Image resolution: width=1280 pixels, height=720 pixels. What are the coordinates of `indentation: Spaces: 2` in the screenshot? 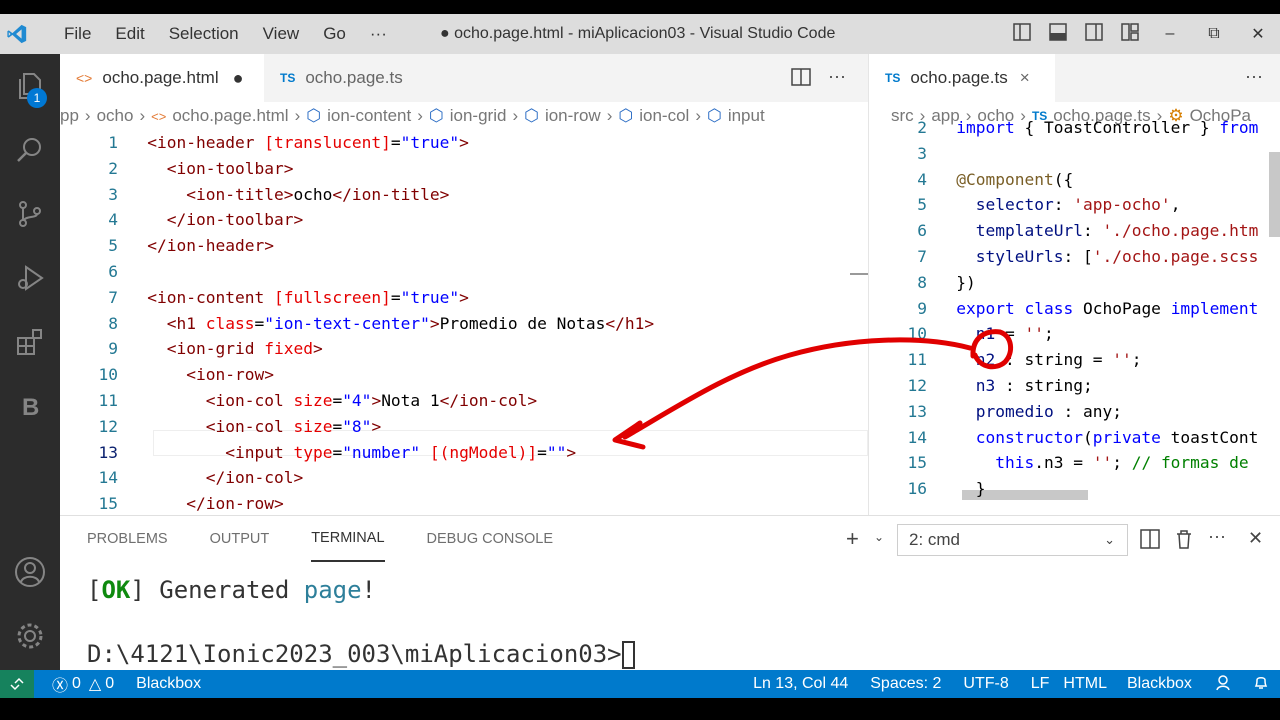 It's located at (905, 684).